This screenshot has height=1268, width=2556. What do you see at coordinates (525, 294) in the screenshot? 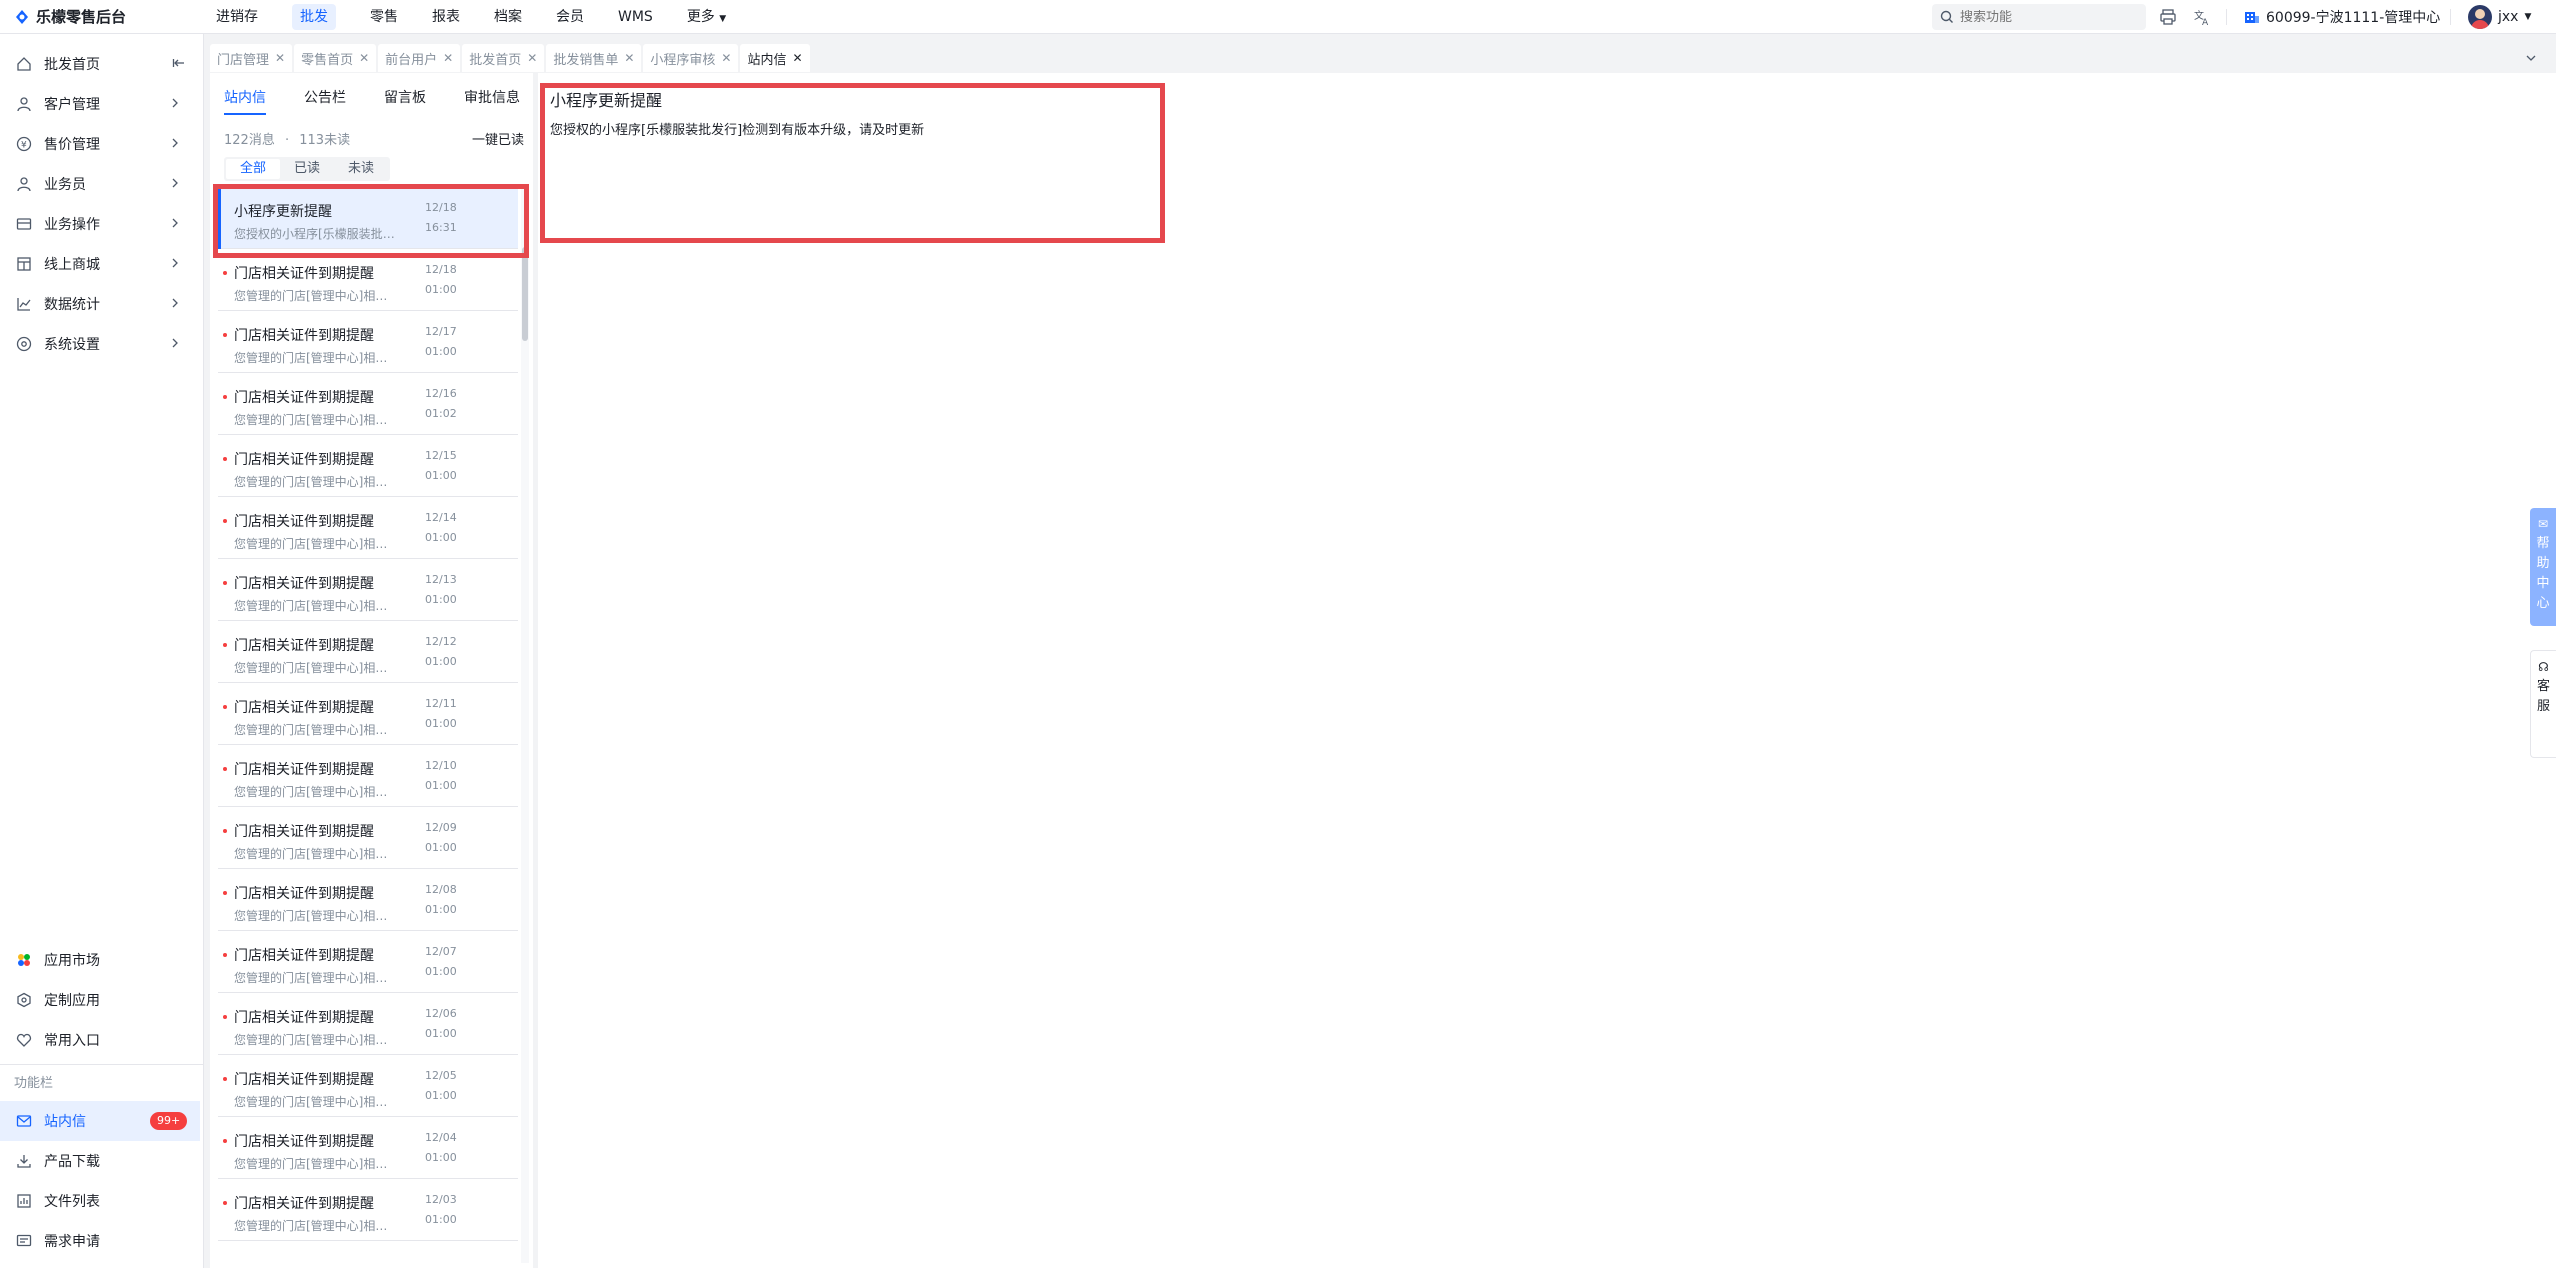
I see `scrollbar-thumb` at bounding box center [525, 294].